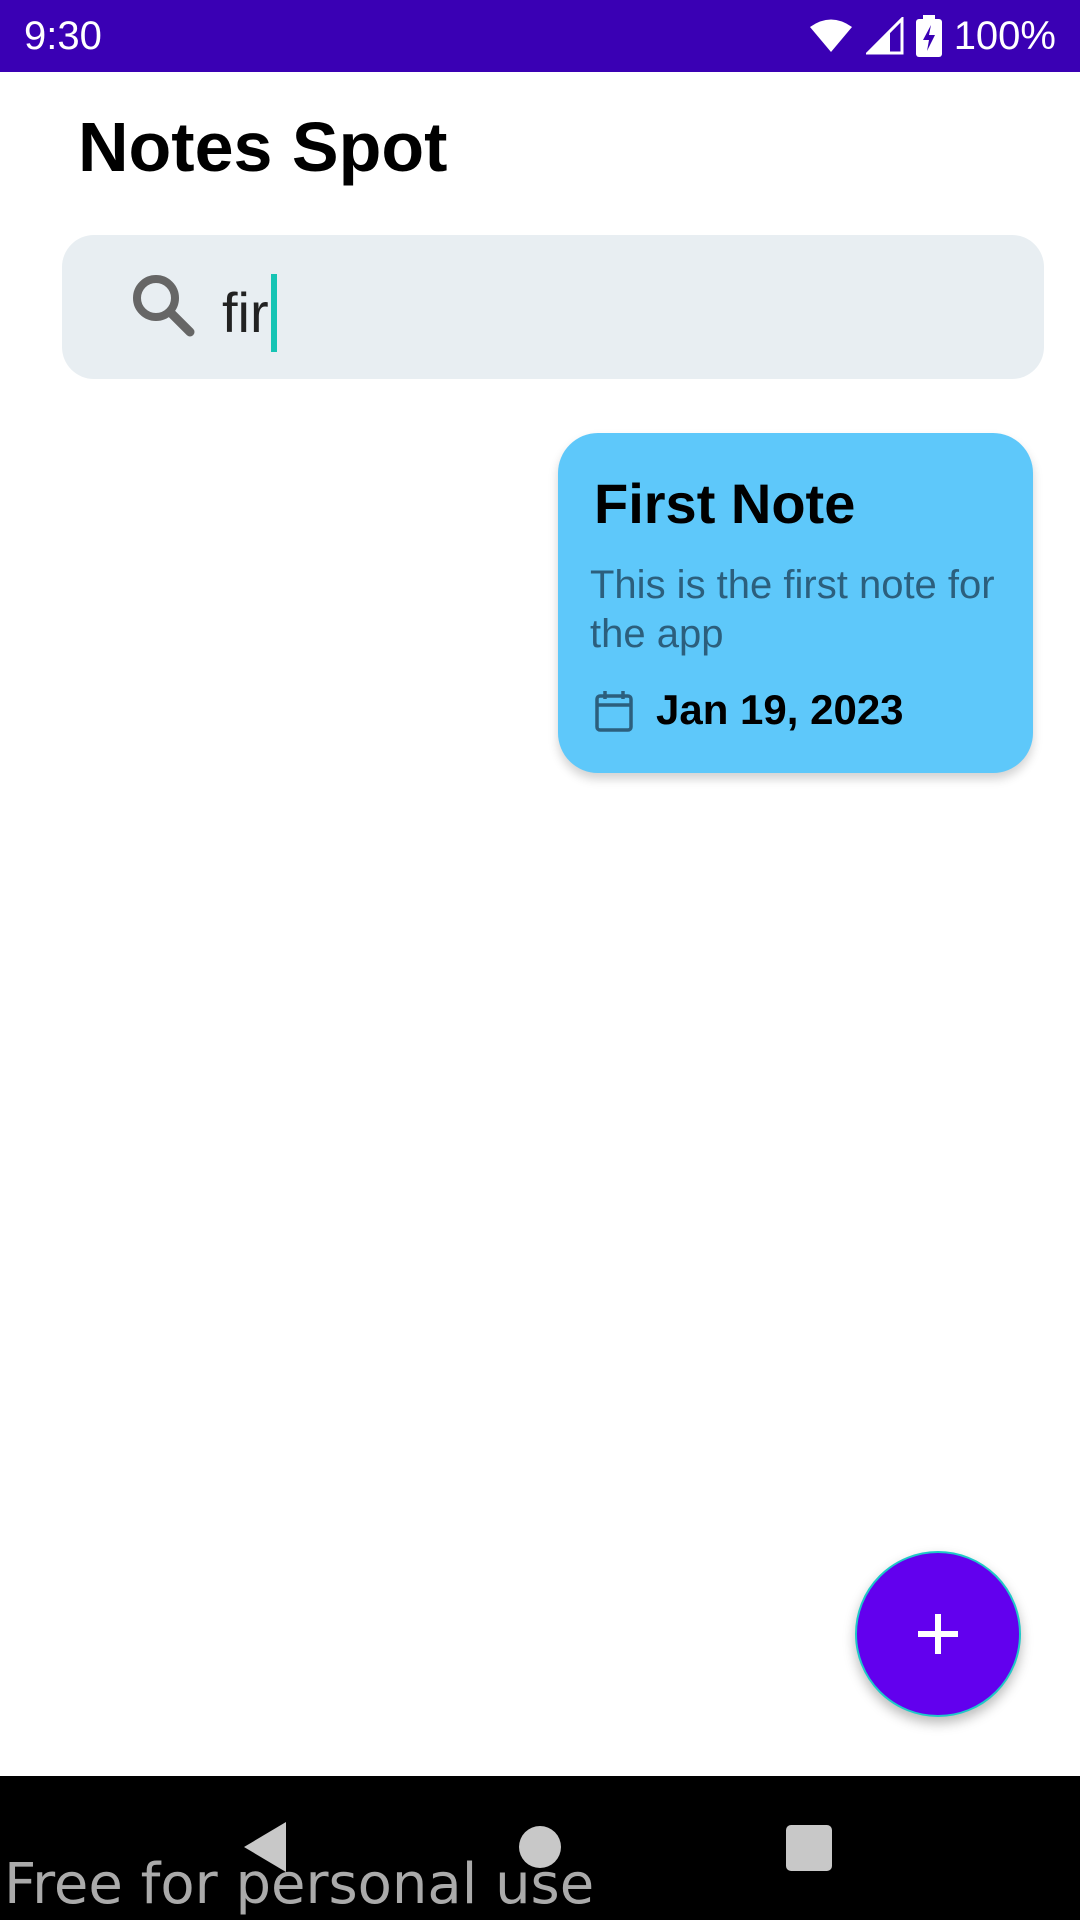 The width and height of the screenshot is (1080, 1920). Describe the element at coordinates (725, 503) in the screenshot. I see `note-title: First Note` at that location.